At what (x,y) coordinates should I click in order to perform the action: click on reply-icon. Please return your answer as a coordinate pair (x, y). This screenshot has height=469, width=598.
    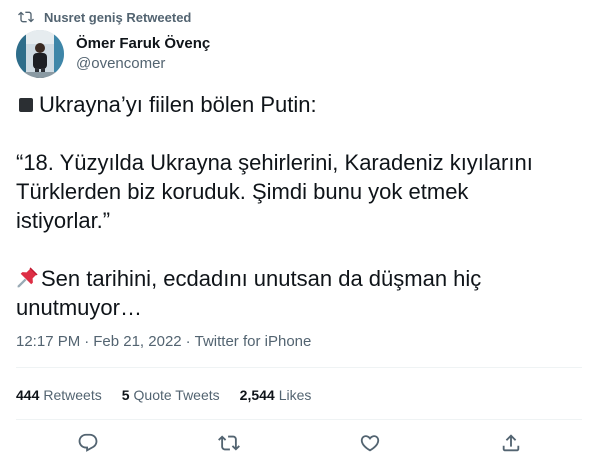
    Looking at the image, I should click on (88, 445).